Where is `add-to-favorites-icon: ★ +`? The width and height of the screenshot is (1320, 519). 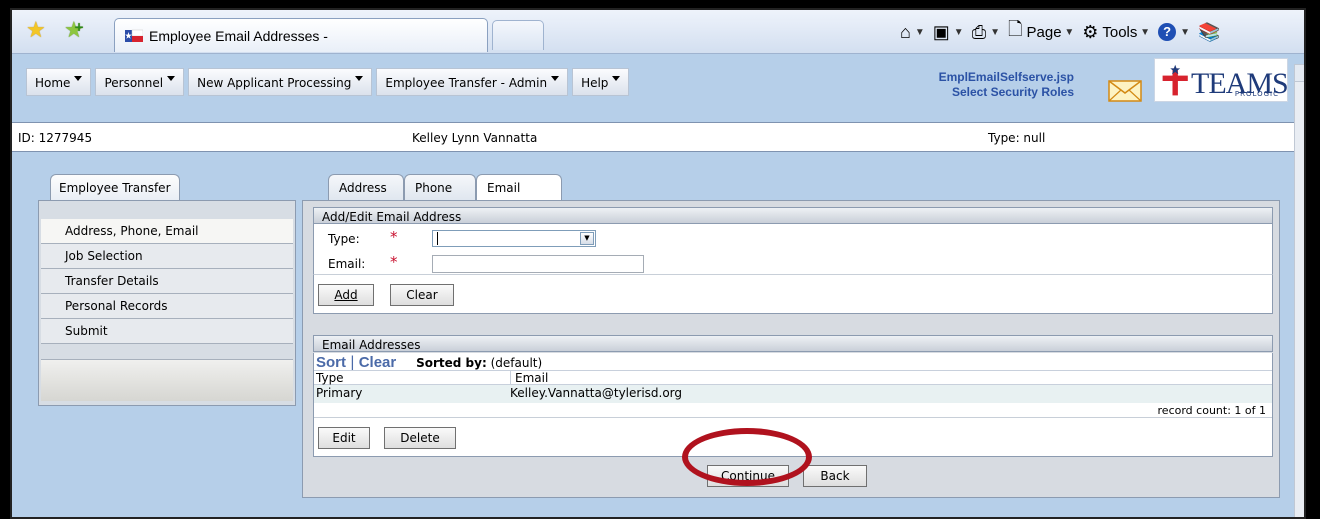 add-to-favorites-icon: ★ + is located at coordinates (74, 31).